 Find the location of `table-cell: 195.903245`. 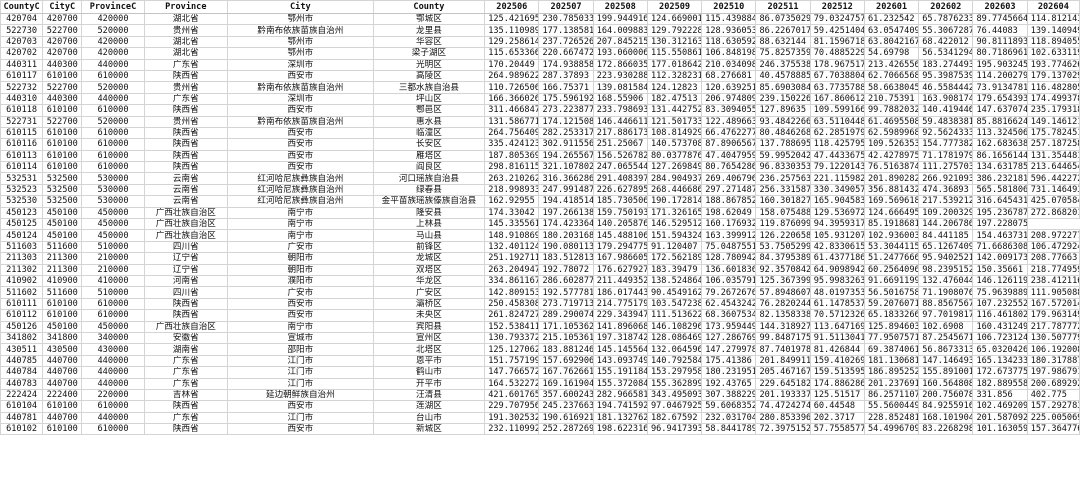

table-cell: 195.903245 is located at coordinates (1000, 64).